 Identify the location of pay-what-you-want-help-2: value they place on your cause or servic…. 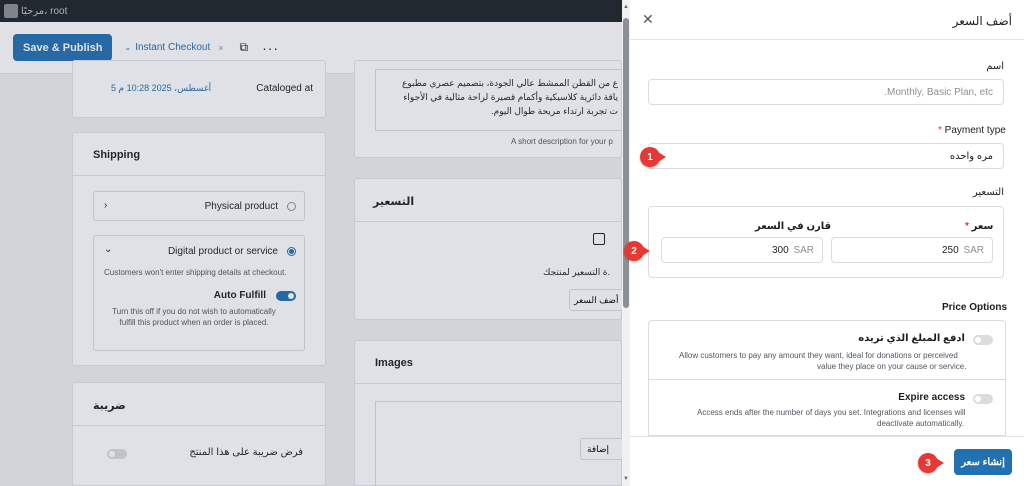
(892, 366).